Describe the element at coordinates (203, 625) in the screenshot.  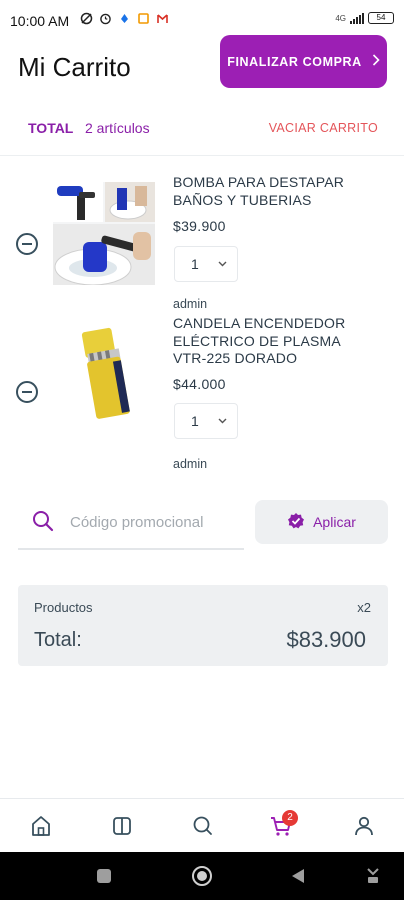
I see `order-totals: Productos x2 Total: $83.900` at that location.